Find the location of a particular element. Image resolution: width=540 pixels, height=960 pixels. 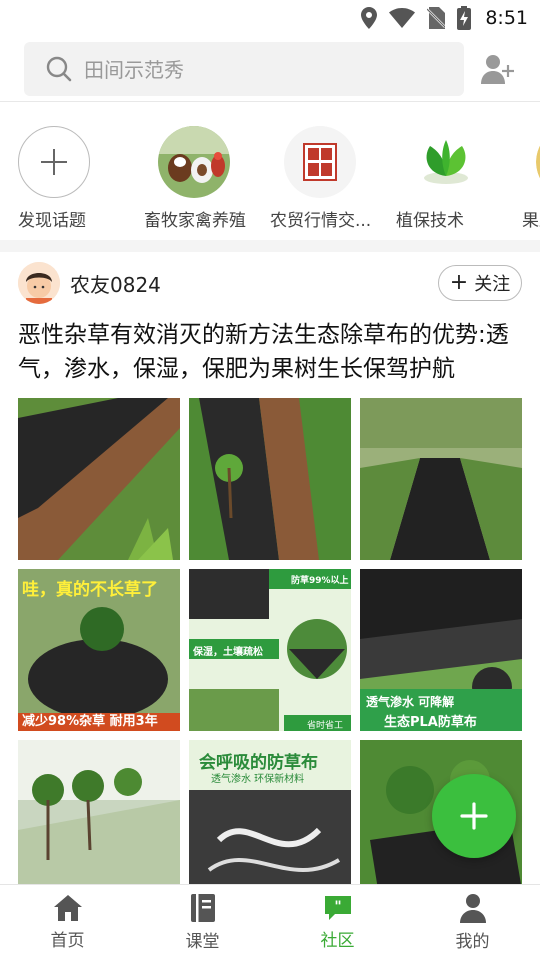

photo-overlay-text: 减少98%杂草 耐用3年 is located at coordinates (90, 721).